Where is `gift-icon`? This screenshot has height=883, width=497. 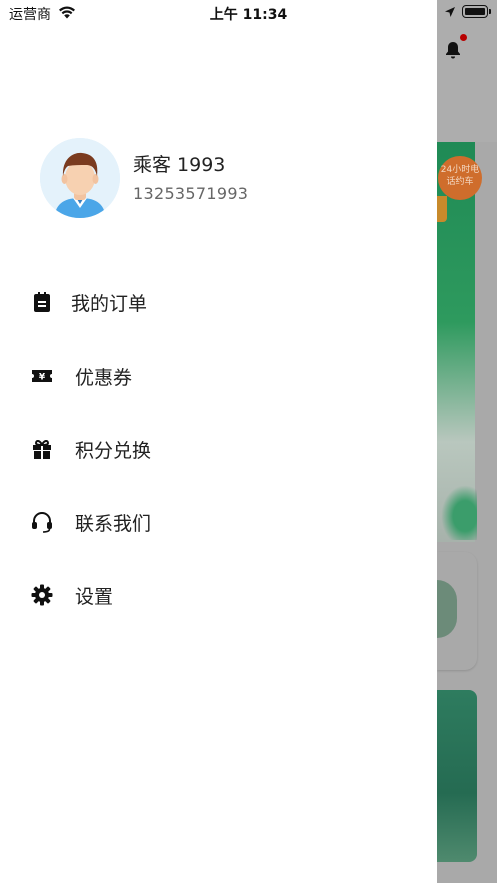 gift-icon is located at coordinates (42, 449).